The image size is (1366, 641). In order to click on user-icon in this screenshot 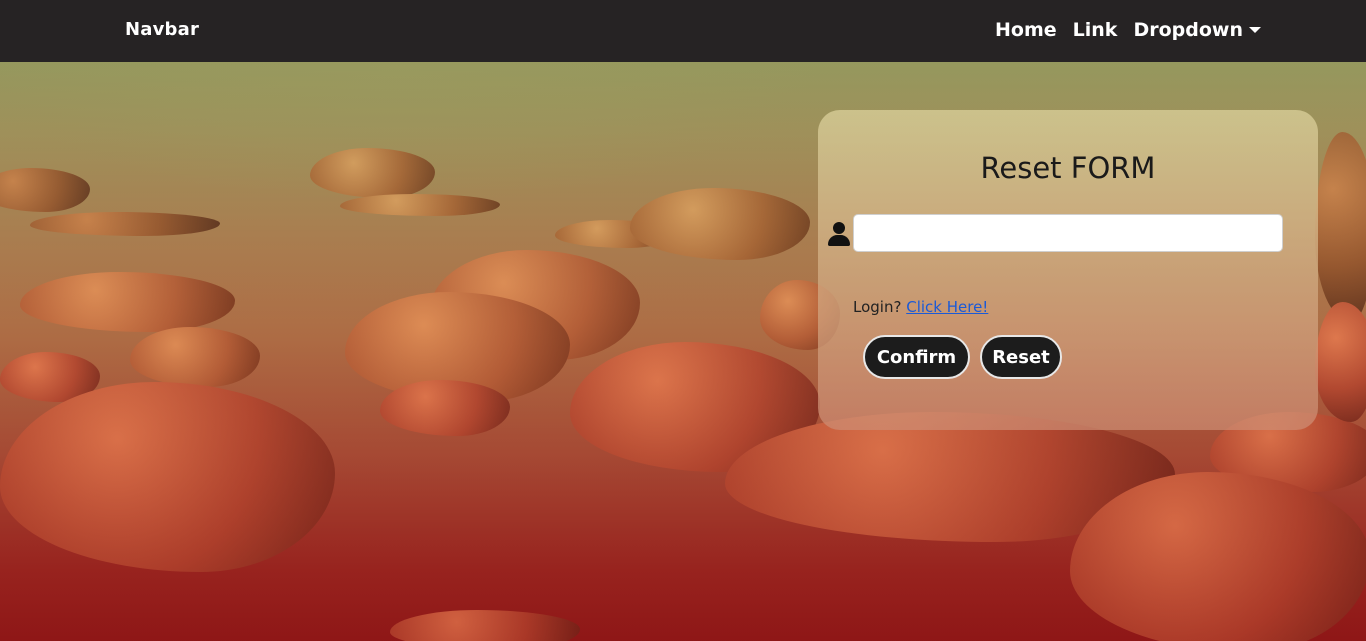, I will do `click(839, 234)`.